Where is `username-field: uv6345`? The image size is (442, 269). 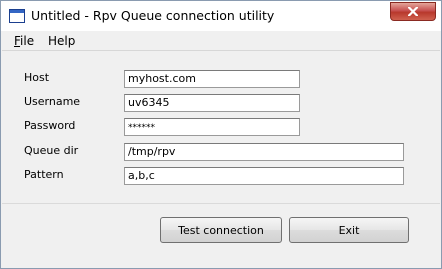 username-field: uv6345 is located at coordinates (212, 103).